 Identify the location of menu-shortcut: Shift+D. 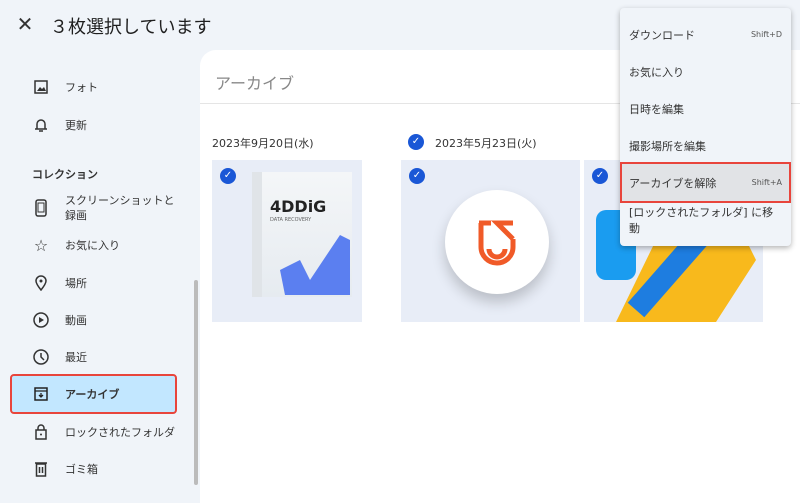
(766, 34).